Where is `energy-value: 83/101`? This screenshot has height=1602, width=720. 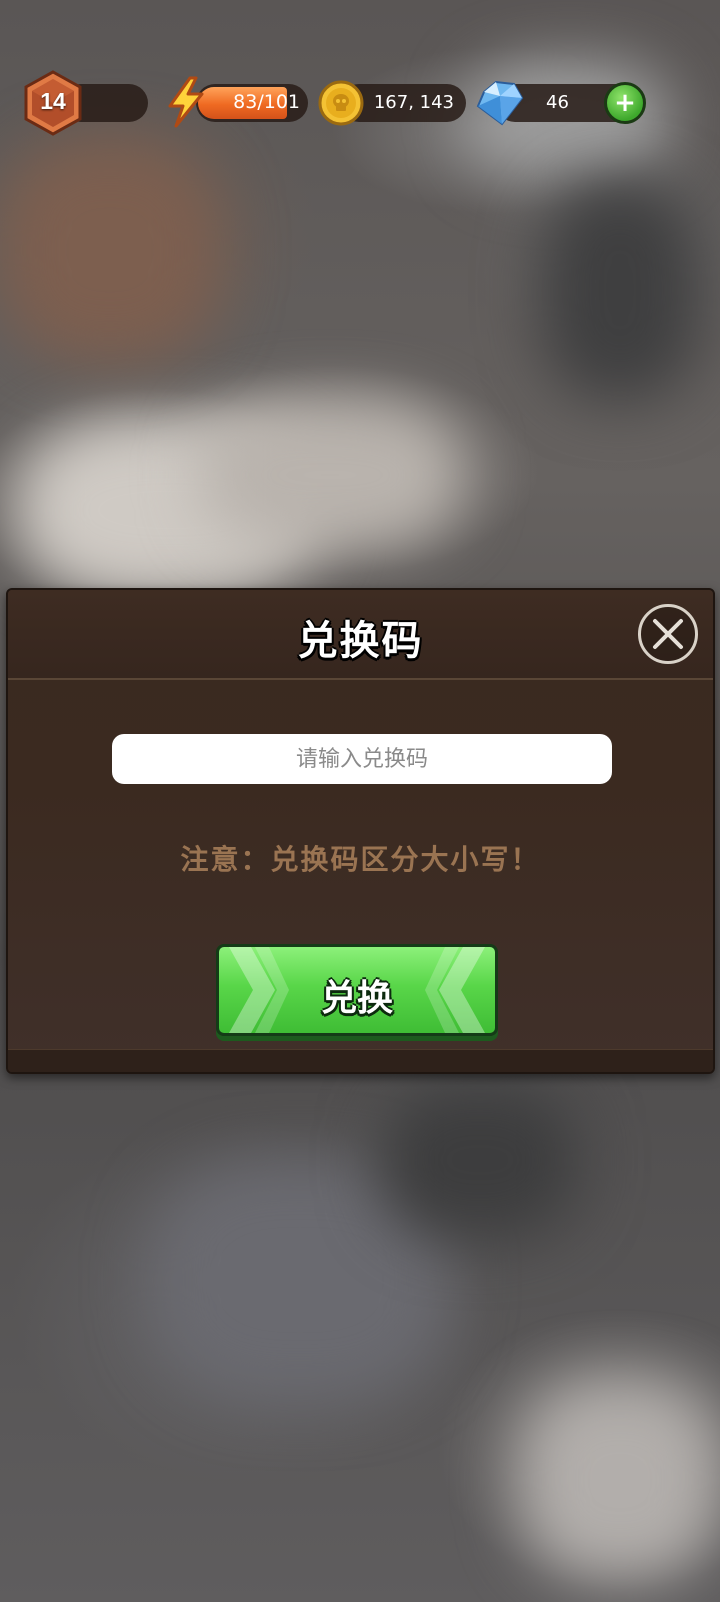 energy-value: 83/101 is located at coordinates (266, 102).